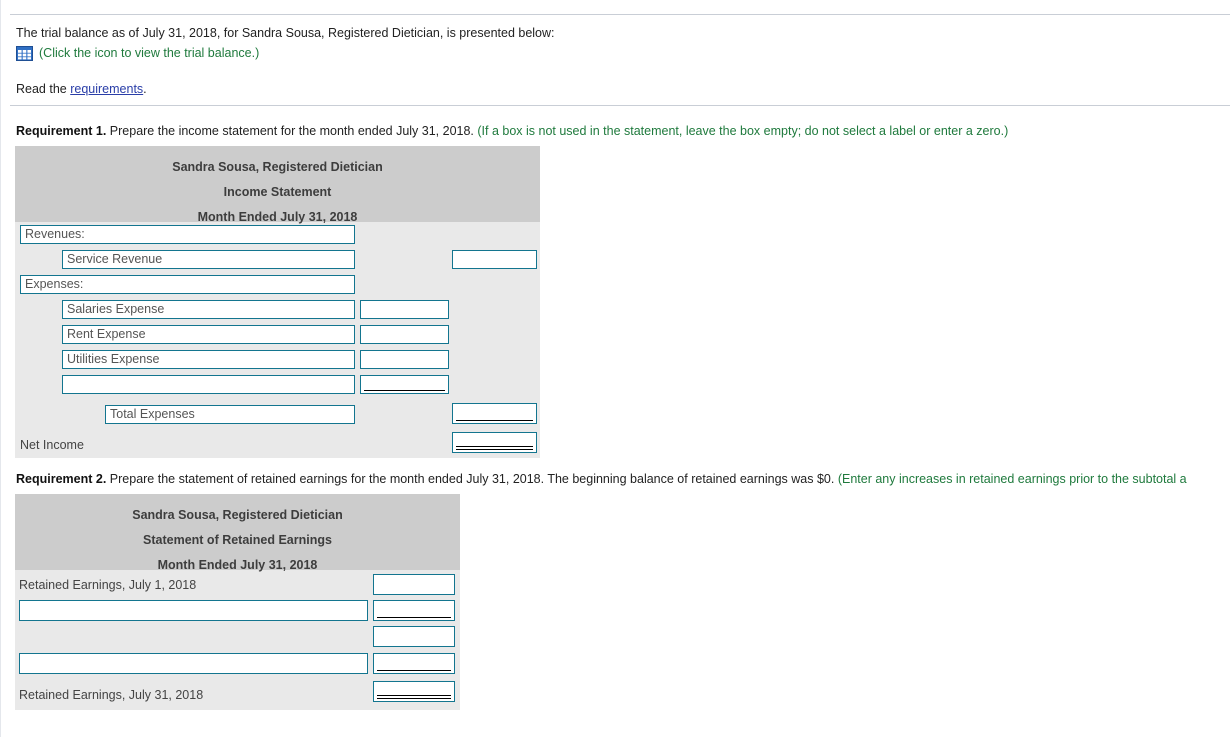 The image size is (1230, 737). I want to click on beginning-retained-earnings-amount-input, so click(414, 584).